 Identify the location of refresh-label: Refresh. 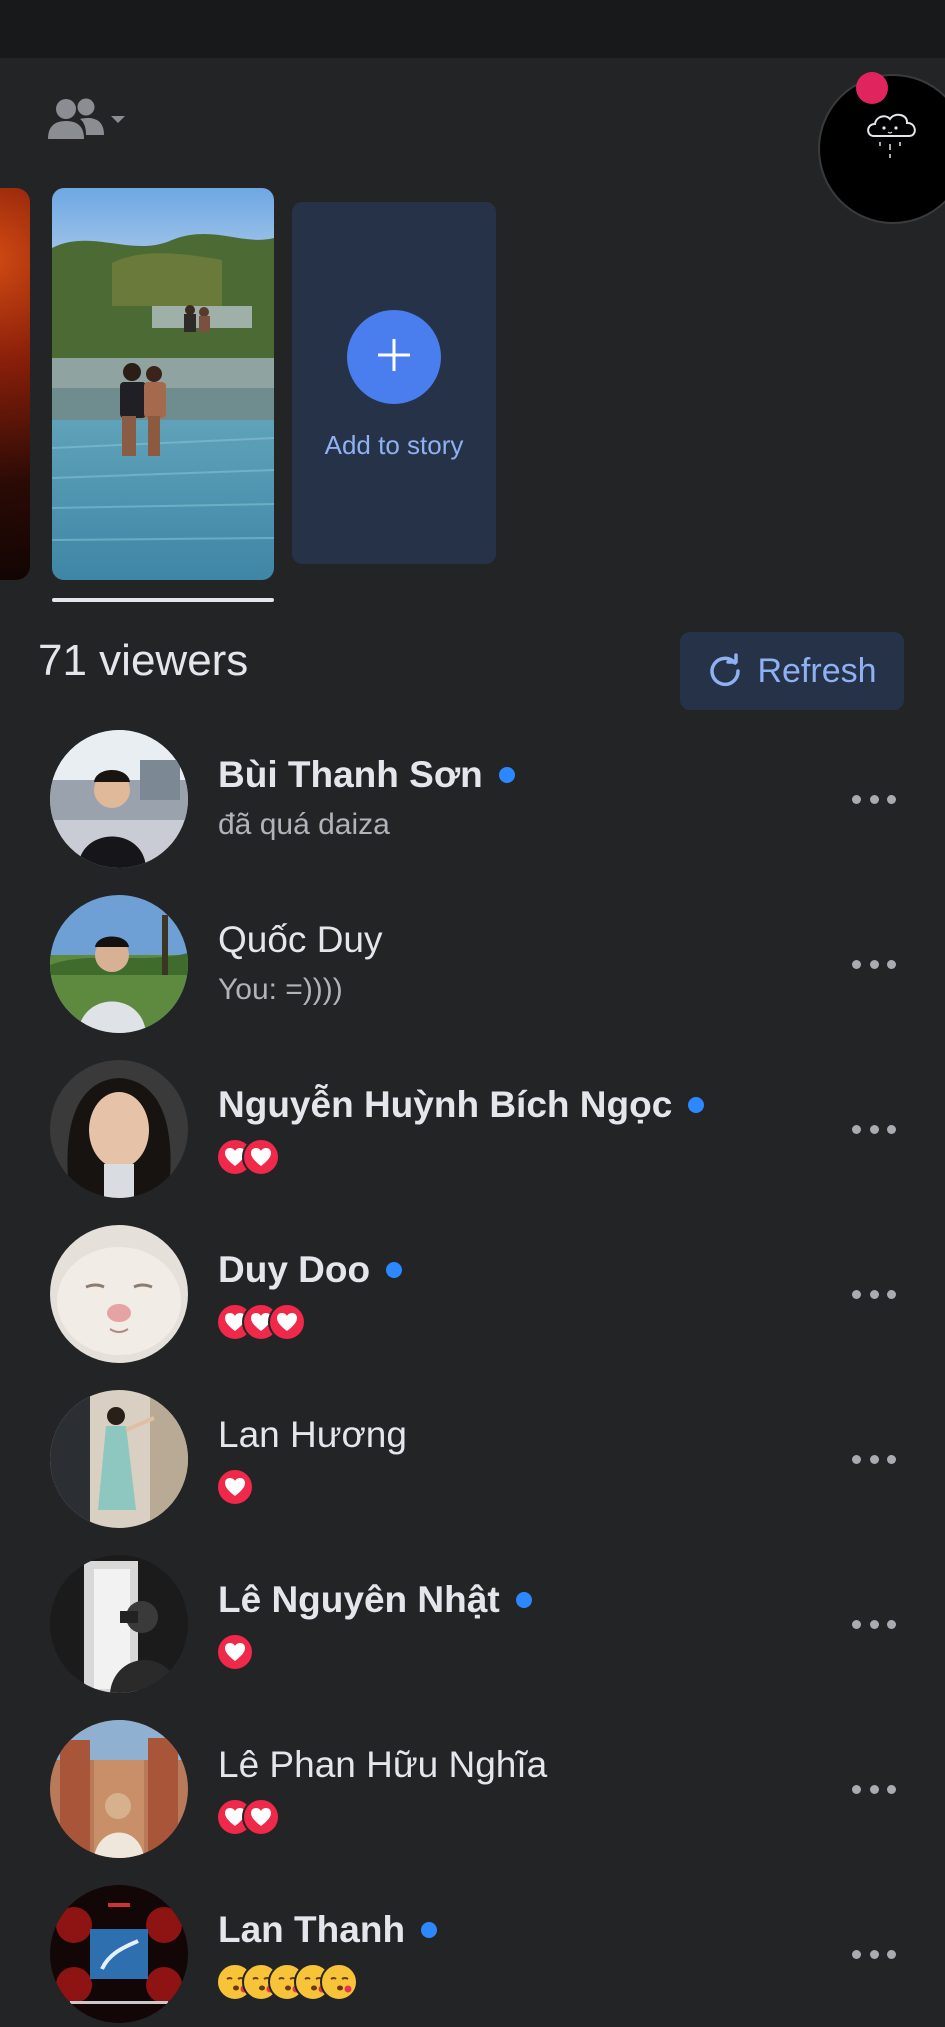
(817, 670).